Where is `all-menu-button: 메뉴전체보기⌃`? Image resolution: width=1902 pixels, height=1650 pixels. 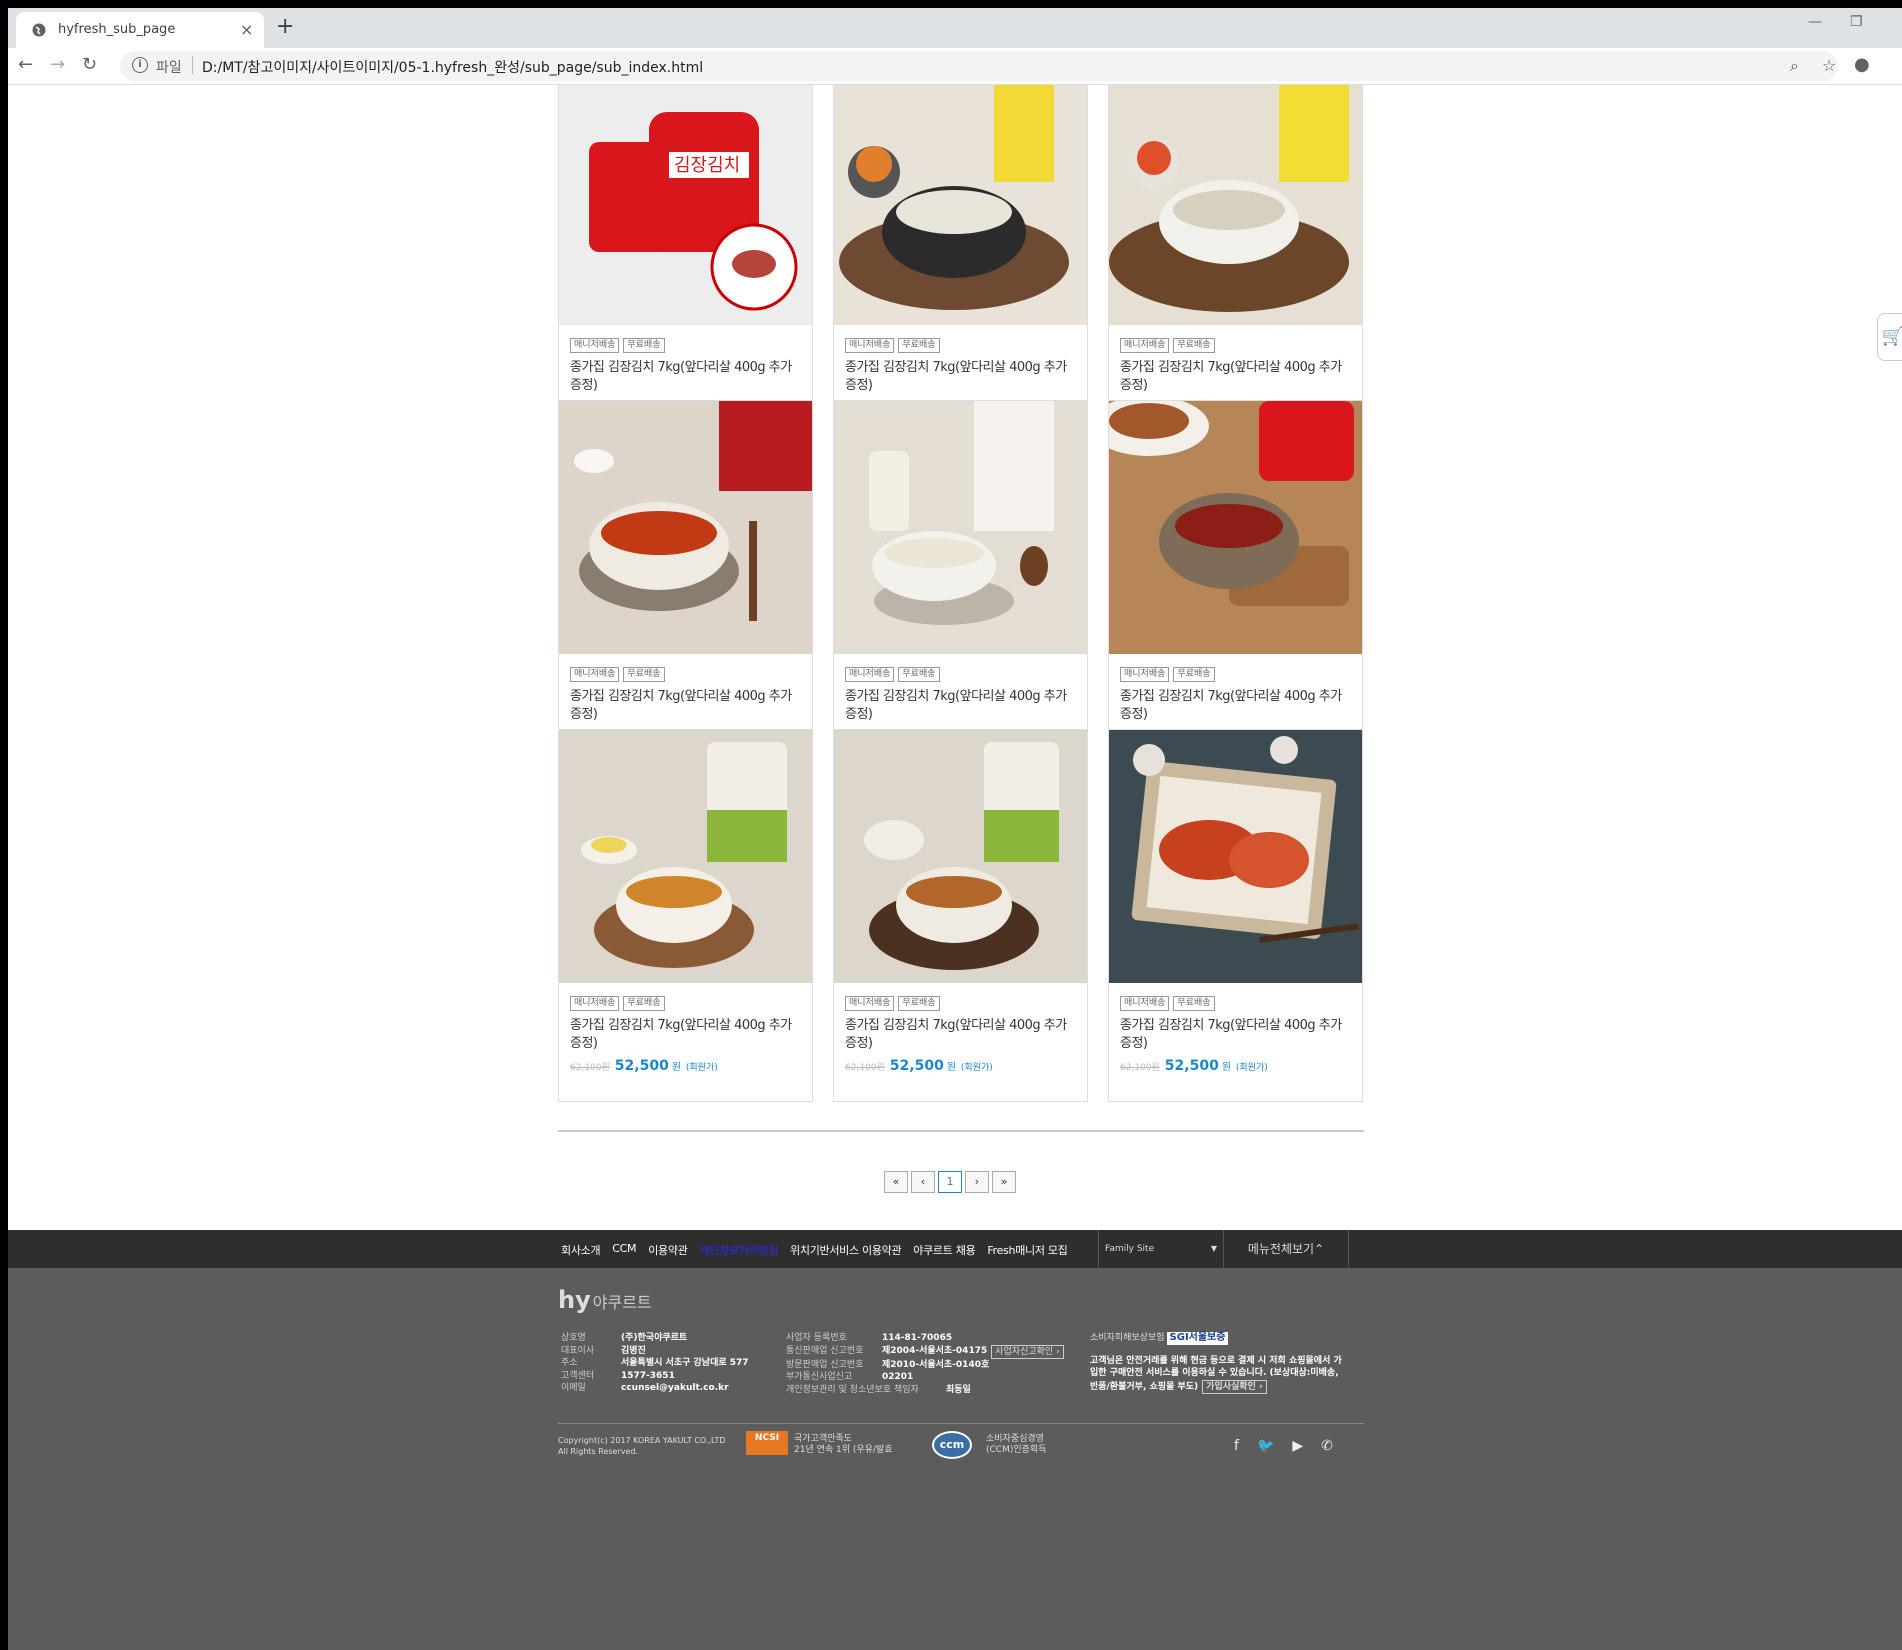 all-menu-button: 메뉴전체보기⌃ is located at coordinates (1286, 1249).